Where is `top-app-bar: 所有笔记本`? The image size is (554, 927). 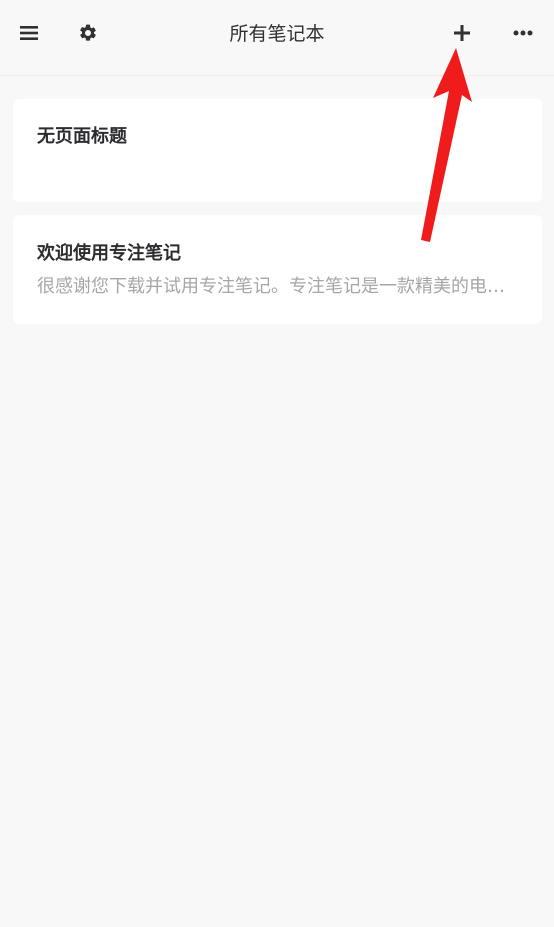 top-app-bar: 所有笔记本 is located at coordinates (277, 38).